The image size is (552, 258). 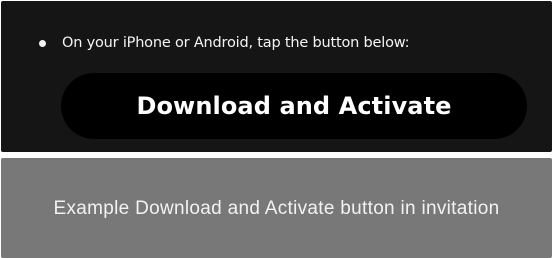 I want to click on download-and-activate-label: Download and Activate, so click(x=294, y=106).